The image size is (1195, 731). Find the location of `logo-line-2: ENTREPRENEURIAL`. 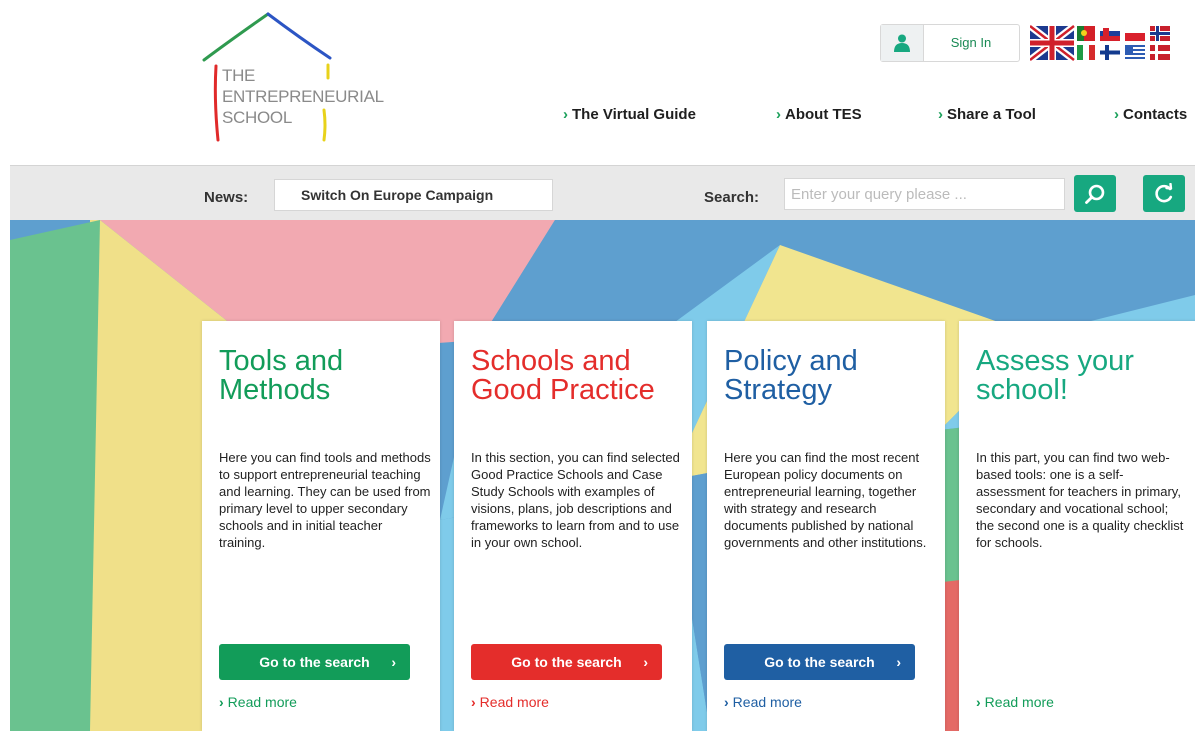

logo-line-2: ENTREPRENEURIAL is located at coordinates (303, 96).